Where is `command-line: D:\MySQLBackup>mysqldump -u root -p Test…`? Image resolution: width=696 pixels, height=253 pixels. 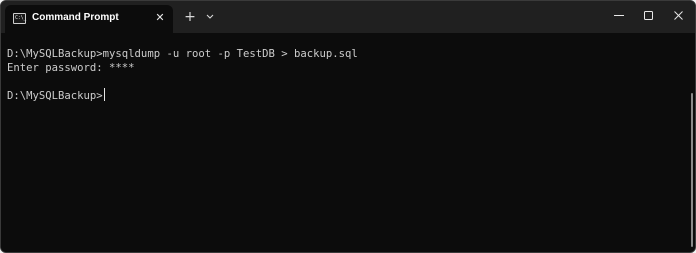
command-line: D:\MySQLBackup>mysqldump -u root -p Test… is located at coordinates (182, 54).